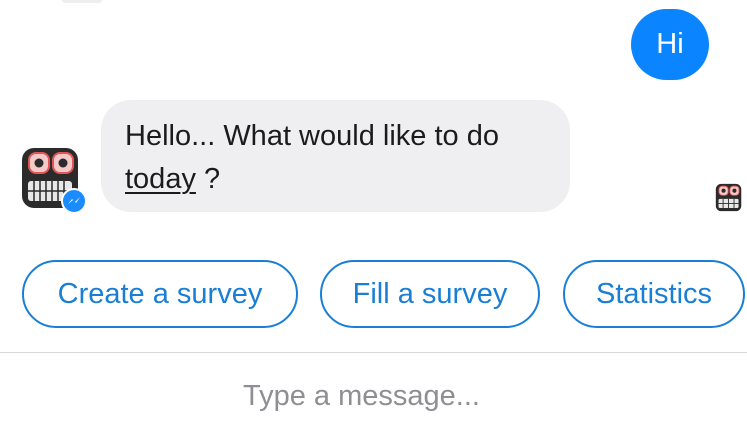 This screenshot has height=440, width=747. Describe the element at coordinates (373, 352) in the screenshot. I see `composer-divider` at that location.